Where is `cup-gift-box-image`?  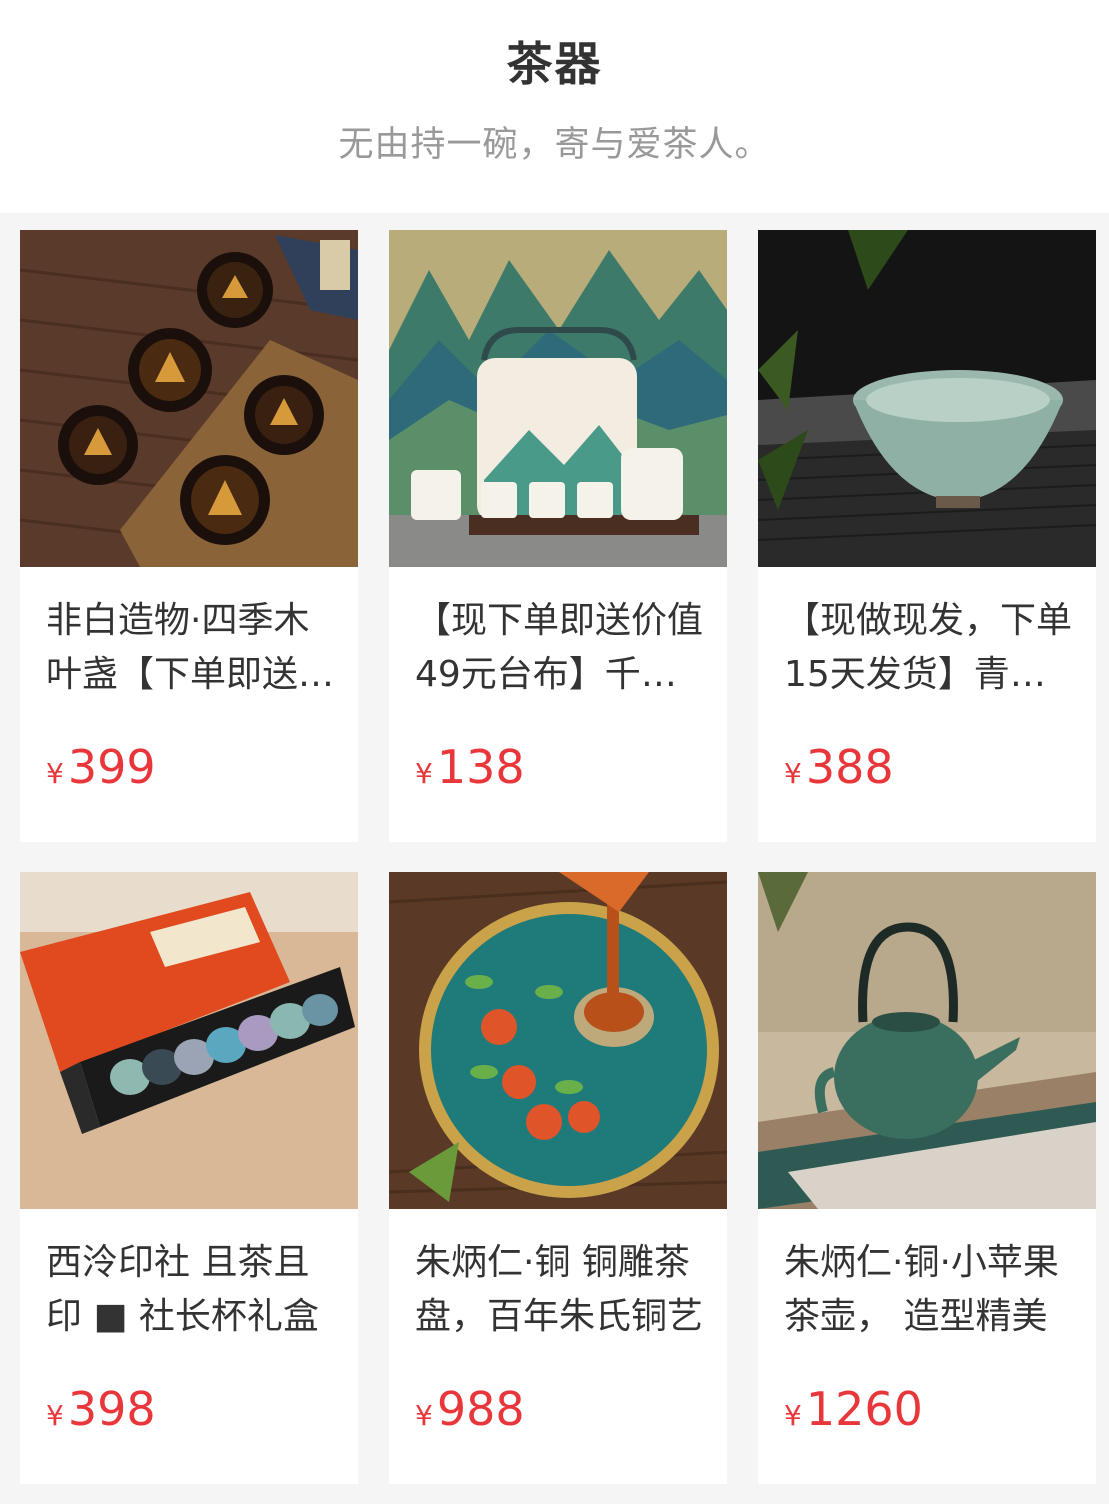 cup-gift-box-image is located at coordinates (189, 1040).